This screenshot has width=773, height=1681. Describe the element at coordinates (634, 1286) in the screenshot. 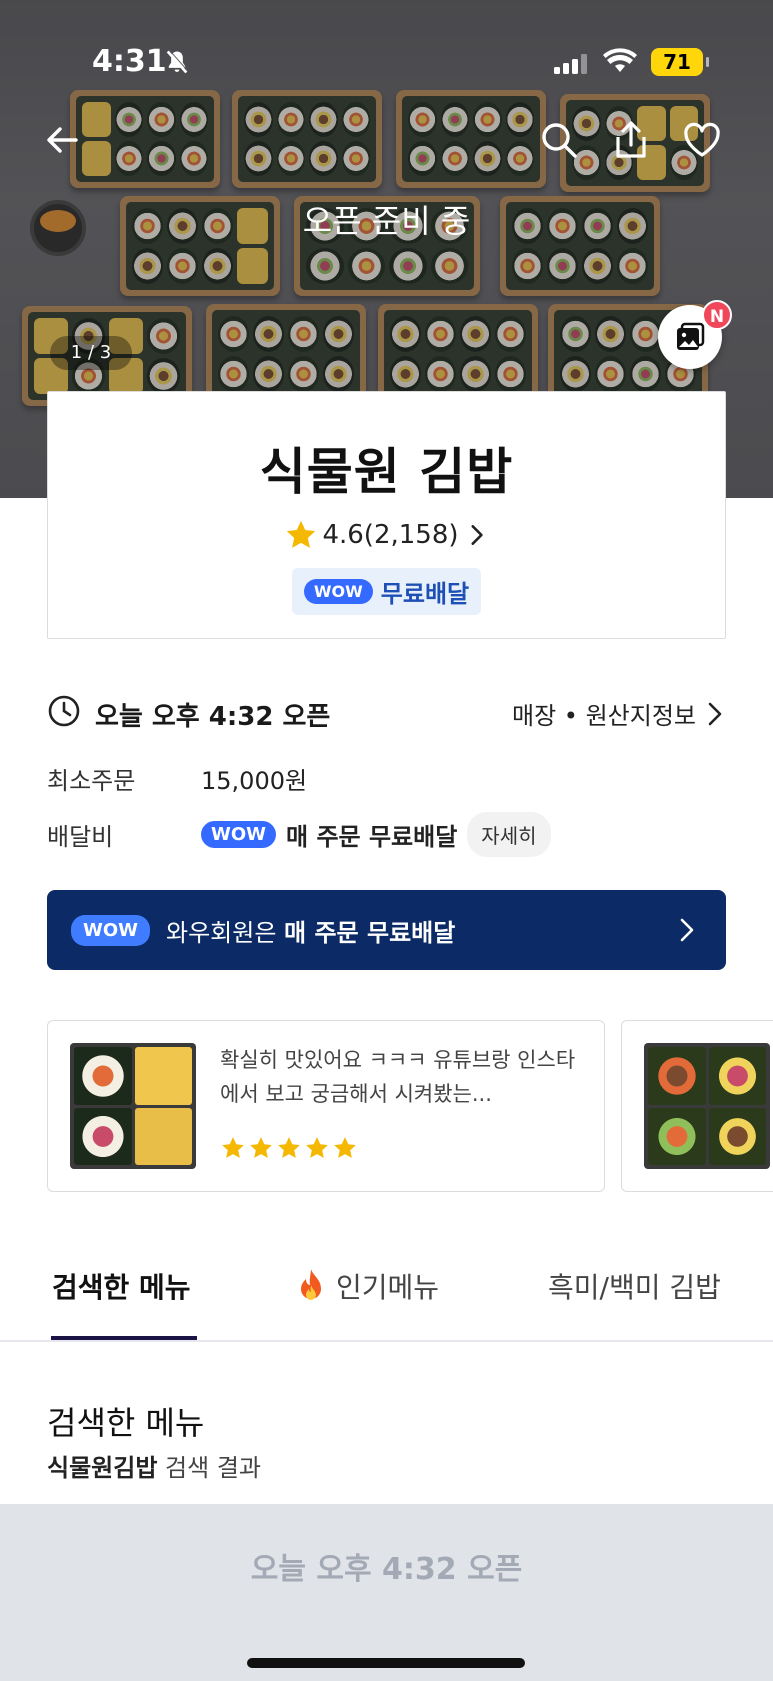

I see `tab-black-white-rice-kimbap: 흑미/백미 김밥` at that location.